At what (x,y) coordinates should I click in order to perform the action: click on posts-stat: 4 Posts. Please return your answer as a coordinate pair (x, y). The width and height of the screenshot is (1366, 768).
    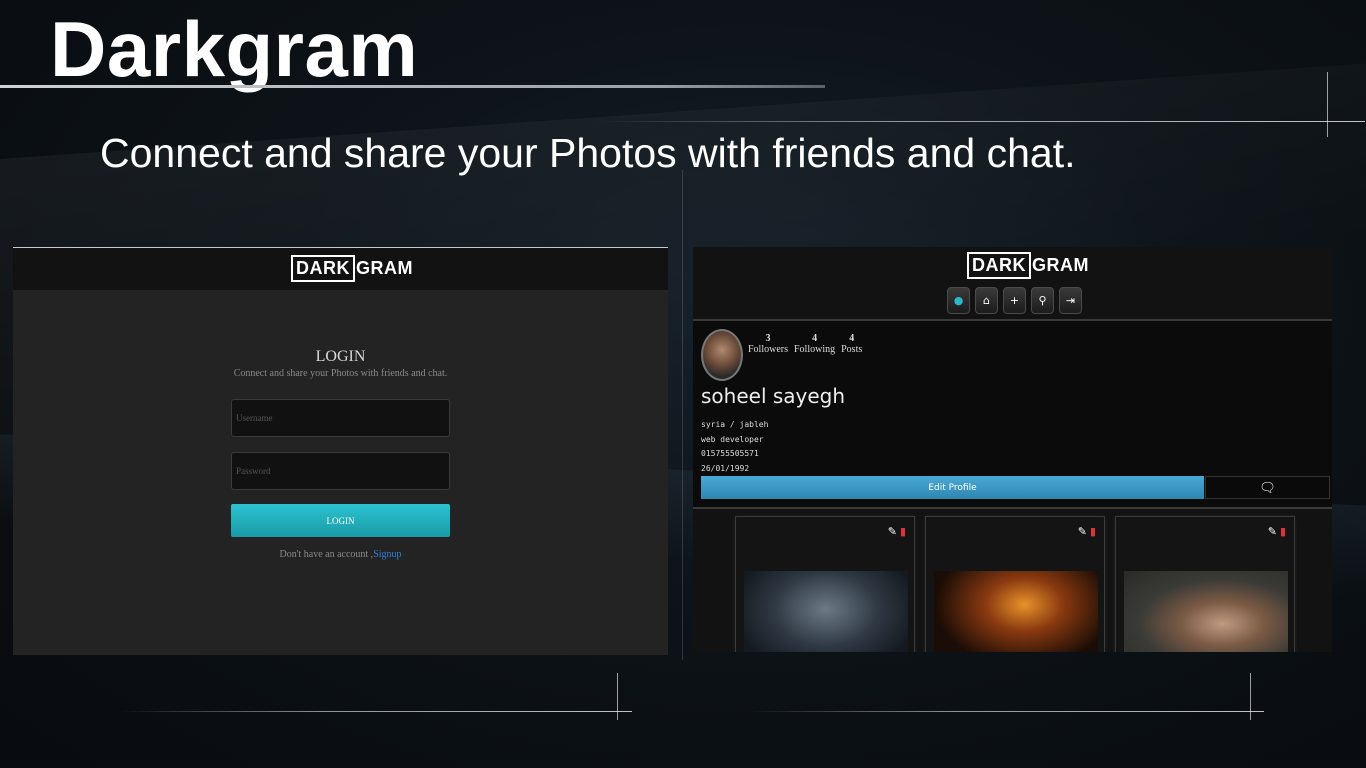
    Looking at the image, I should click on (851, 344).